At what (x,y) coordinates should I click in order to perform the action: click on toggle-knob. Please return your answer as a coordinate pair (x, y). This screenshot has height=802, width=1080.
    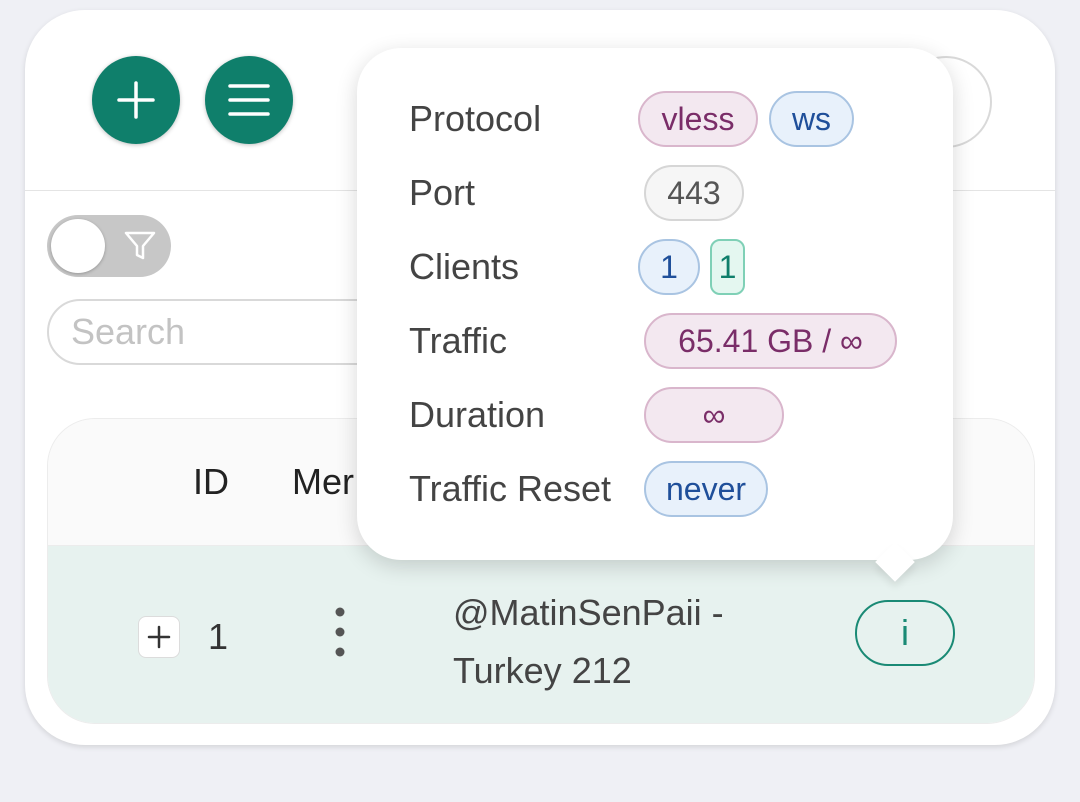
    Looking at the image, I should click on (78, 246).